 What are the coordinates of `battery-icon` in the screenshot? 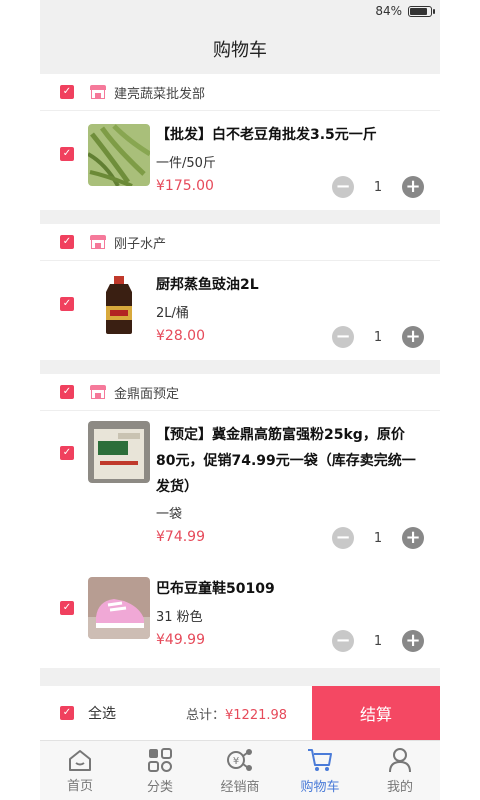 It's located at (421, 11).